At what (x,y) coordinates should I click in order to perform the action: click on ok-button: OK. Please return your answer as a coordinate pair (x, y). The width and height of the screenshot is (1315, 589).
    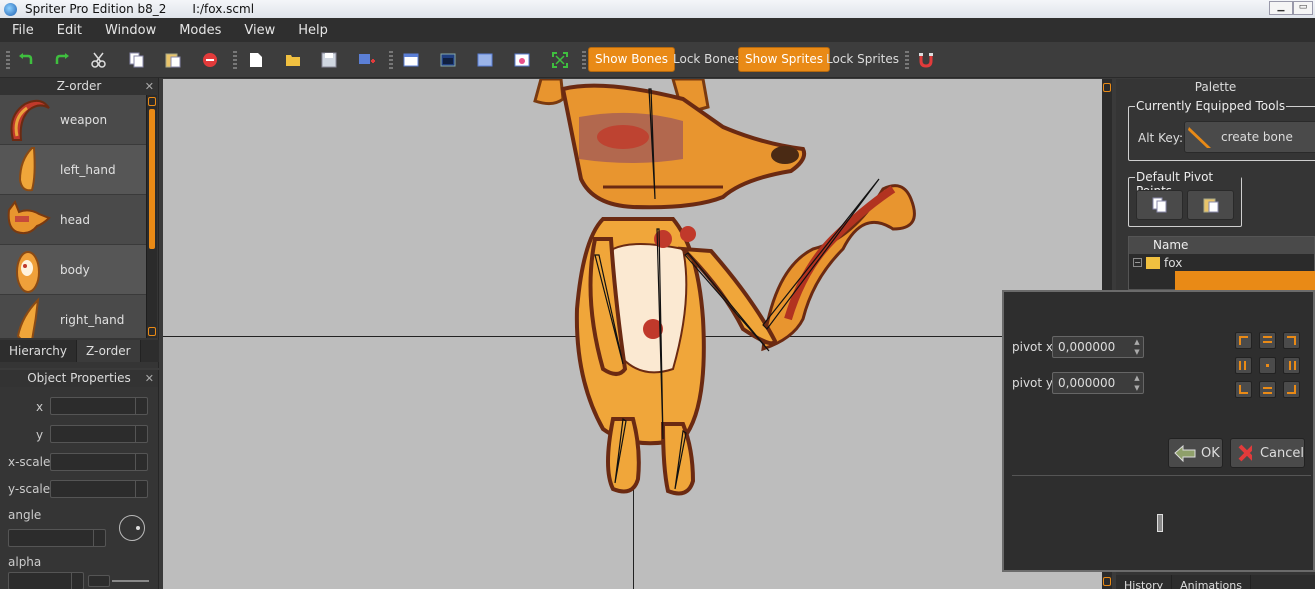
    Looking at the image, I should click on (1195, 453).